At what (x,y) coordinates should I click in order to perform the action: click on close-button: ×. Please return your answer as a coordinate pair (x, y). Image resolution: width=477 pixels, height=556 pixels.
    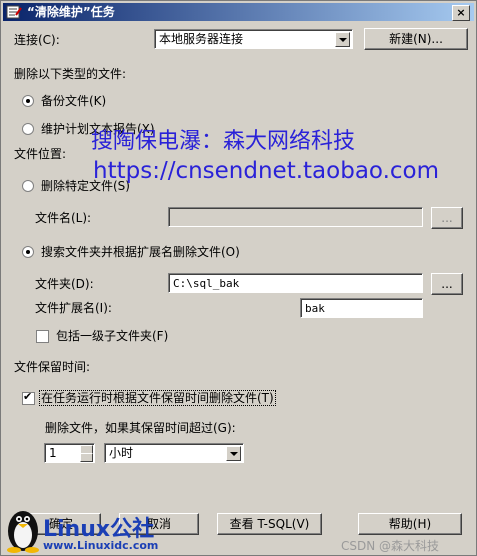
    Looking at the image, I should click on (461, 13).